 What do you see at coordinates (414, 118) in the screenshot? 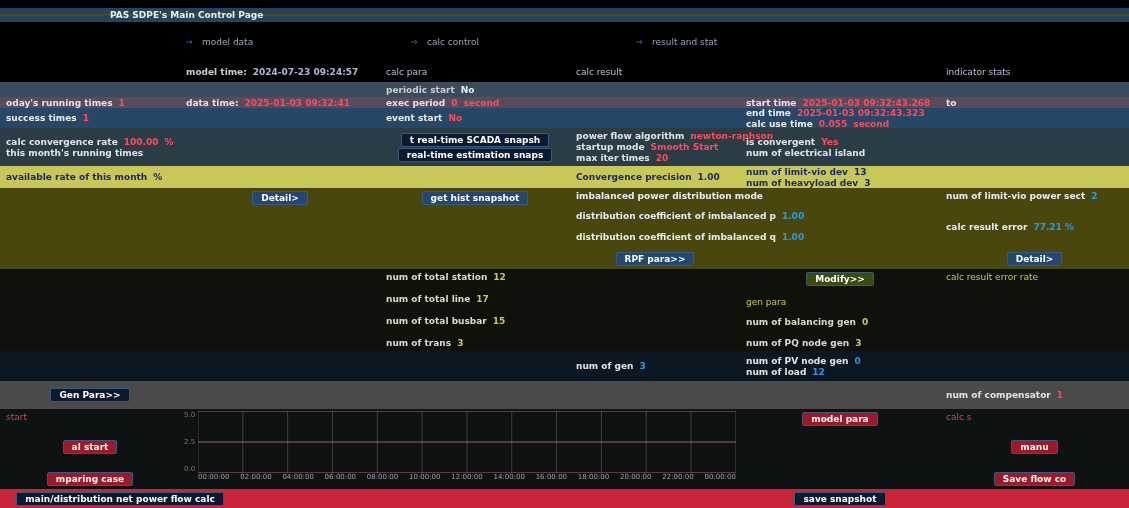
I see `field-label: event start` at bounding box center [414, 118].